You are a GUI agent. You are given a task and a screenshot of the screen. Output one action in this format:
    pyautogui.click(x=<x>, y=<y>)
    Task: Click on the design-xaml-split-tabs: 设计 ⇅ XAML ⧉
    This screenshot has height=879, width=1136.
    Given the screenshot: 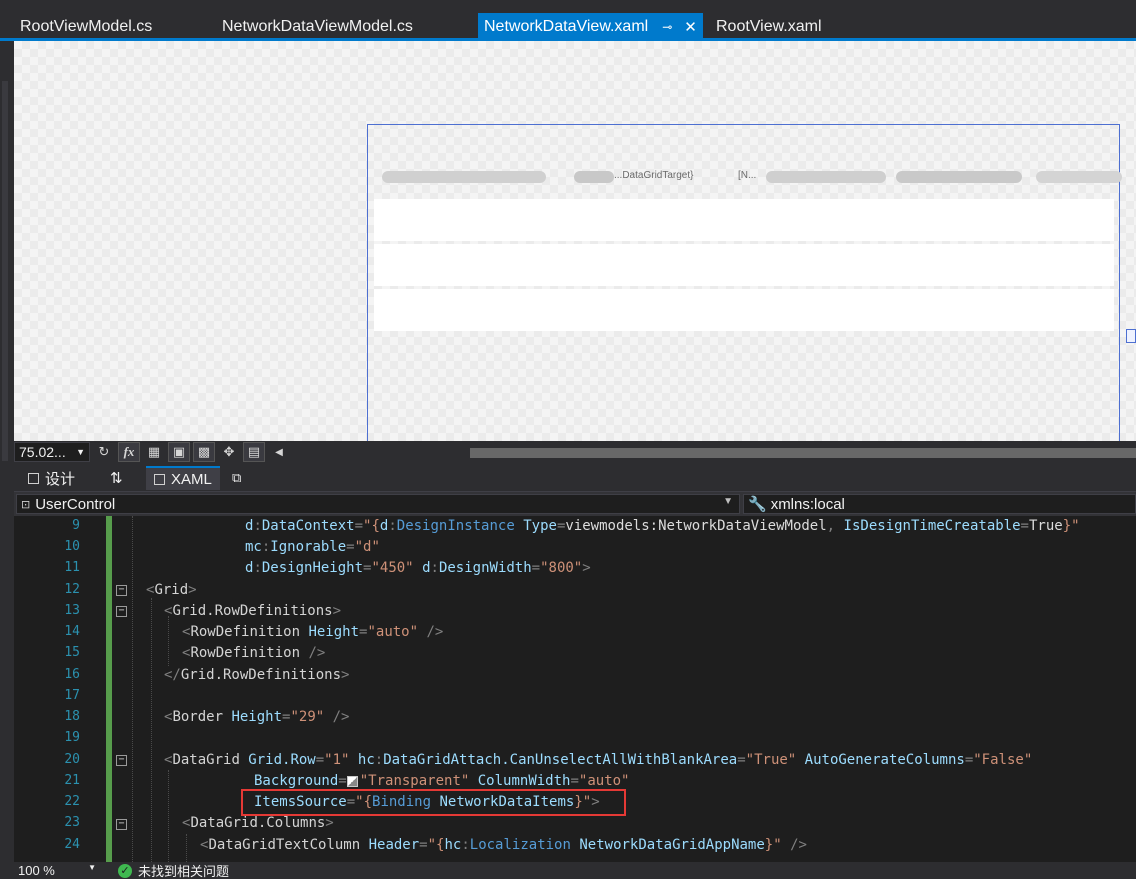 What is the action you would take?
    pyautogui.click(x=575, y=477)
    